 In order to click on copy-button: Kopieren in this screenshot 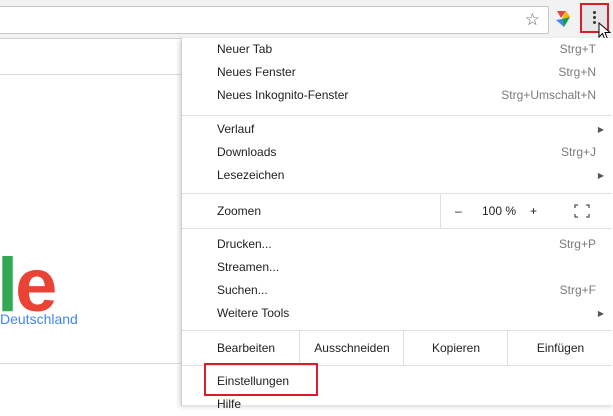, I will do `click(455, 348)`.